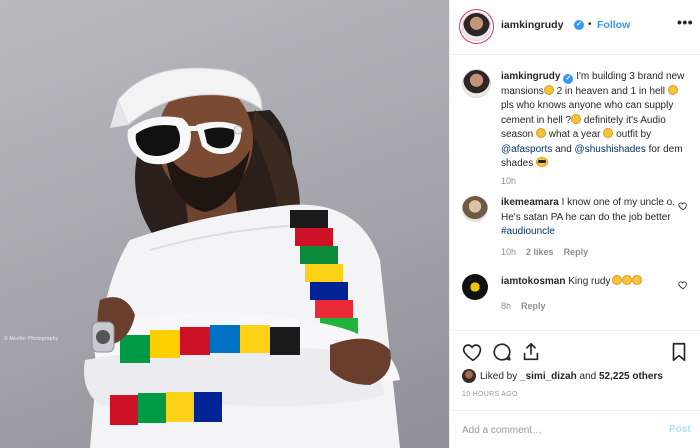 This screenshot has width=700, height=448. Describe the element at coordinates (679, 352) in the screenshot. I see `bookmark-icon` at that location.